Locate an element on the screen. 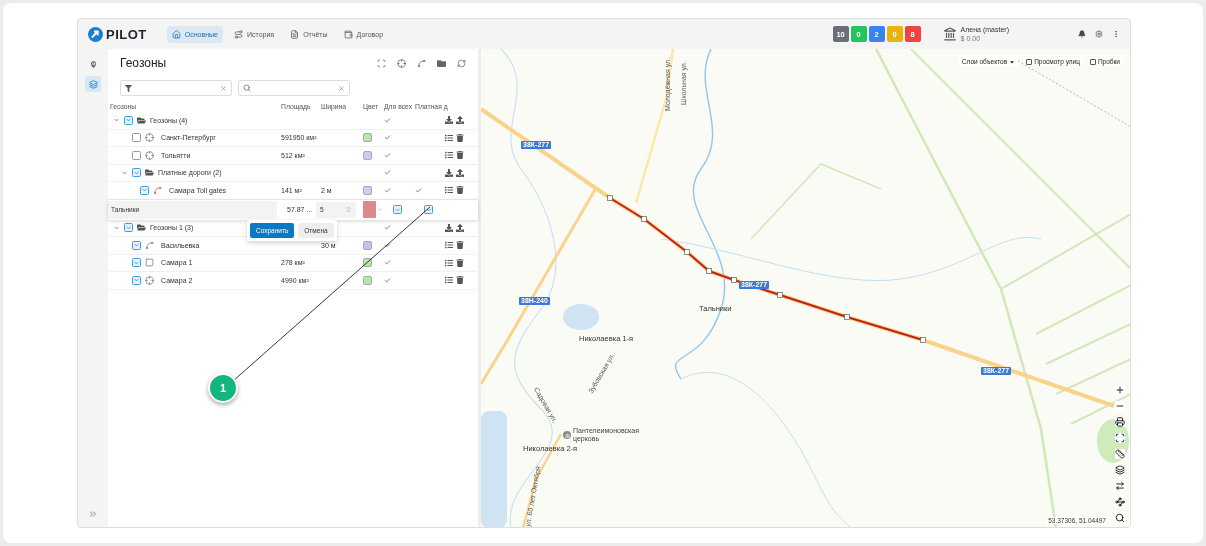 The height and width of the screenshot is (546, 1206). search-field is located at coordinates (294, 88).